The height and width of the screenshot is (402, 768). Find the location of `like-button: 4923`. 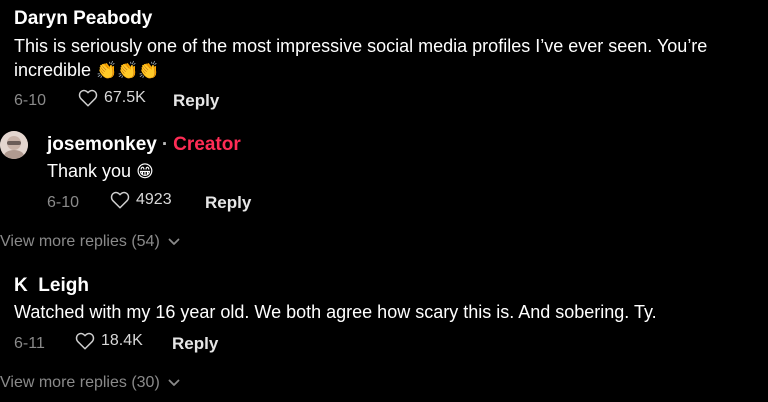

like-button: 4923 is located at coordinates (141, 200).